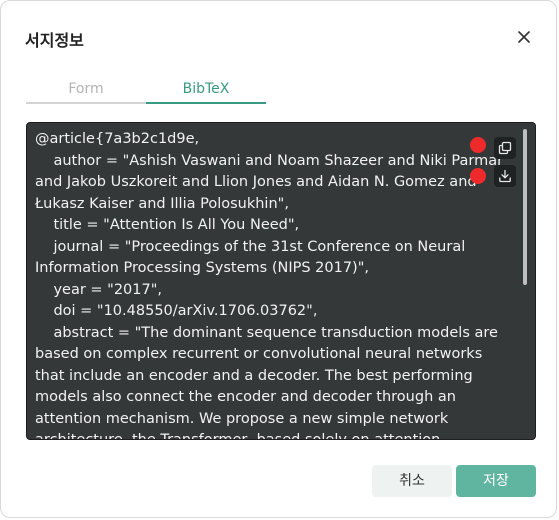 The height and width of the screenshot is (520, 559). Describe the element at coordinates (54, 40) in the screenshot. I see `dialog-title: 서지정보` at that location.